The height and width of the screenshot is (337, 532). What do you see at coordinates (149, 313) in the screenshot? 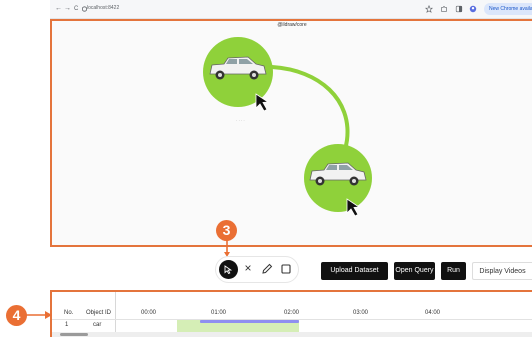
I see `time-label-00-00: 00:00` at bounding box center [149, 313].